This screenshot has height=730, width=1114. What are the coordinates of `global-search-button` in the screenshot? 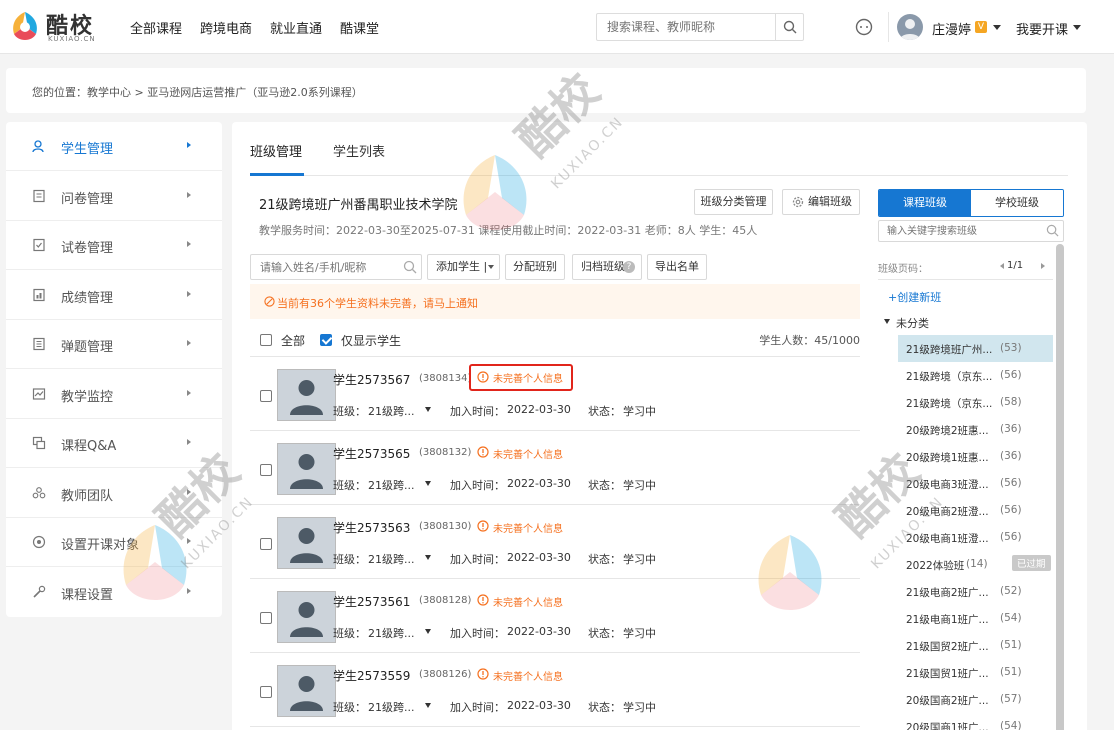 It's located at (789, 27).